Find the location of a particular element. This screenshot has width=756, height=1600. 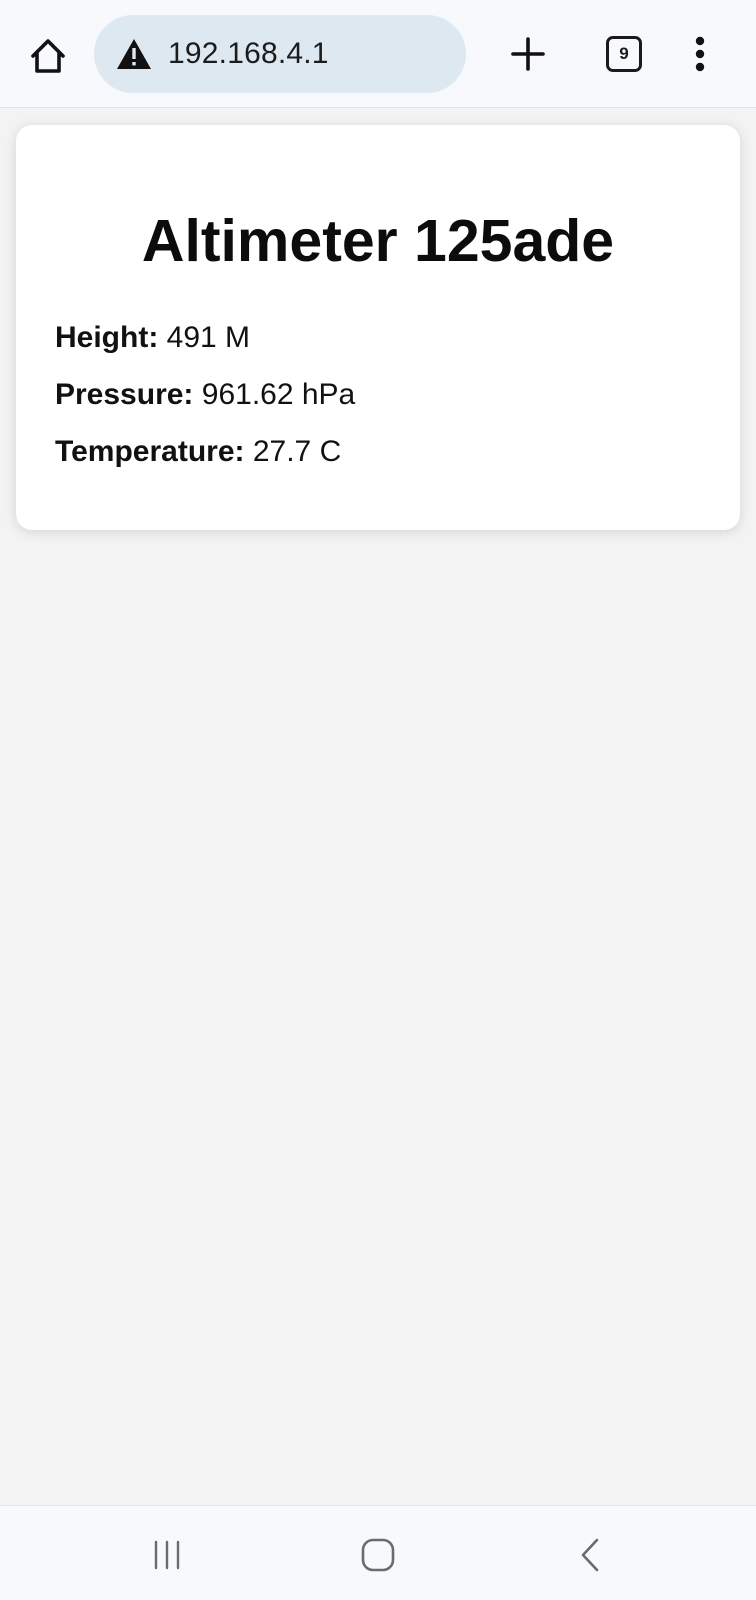

pressure-label: Pressure: is located at coordinates (124, 394).